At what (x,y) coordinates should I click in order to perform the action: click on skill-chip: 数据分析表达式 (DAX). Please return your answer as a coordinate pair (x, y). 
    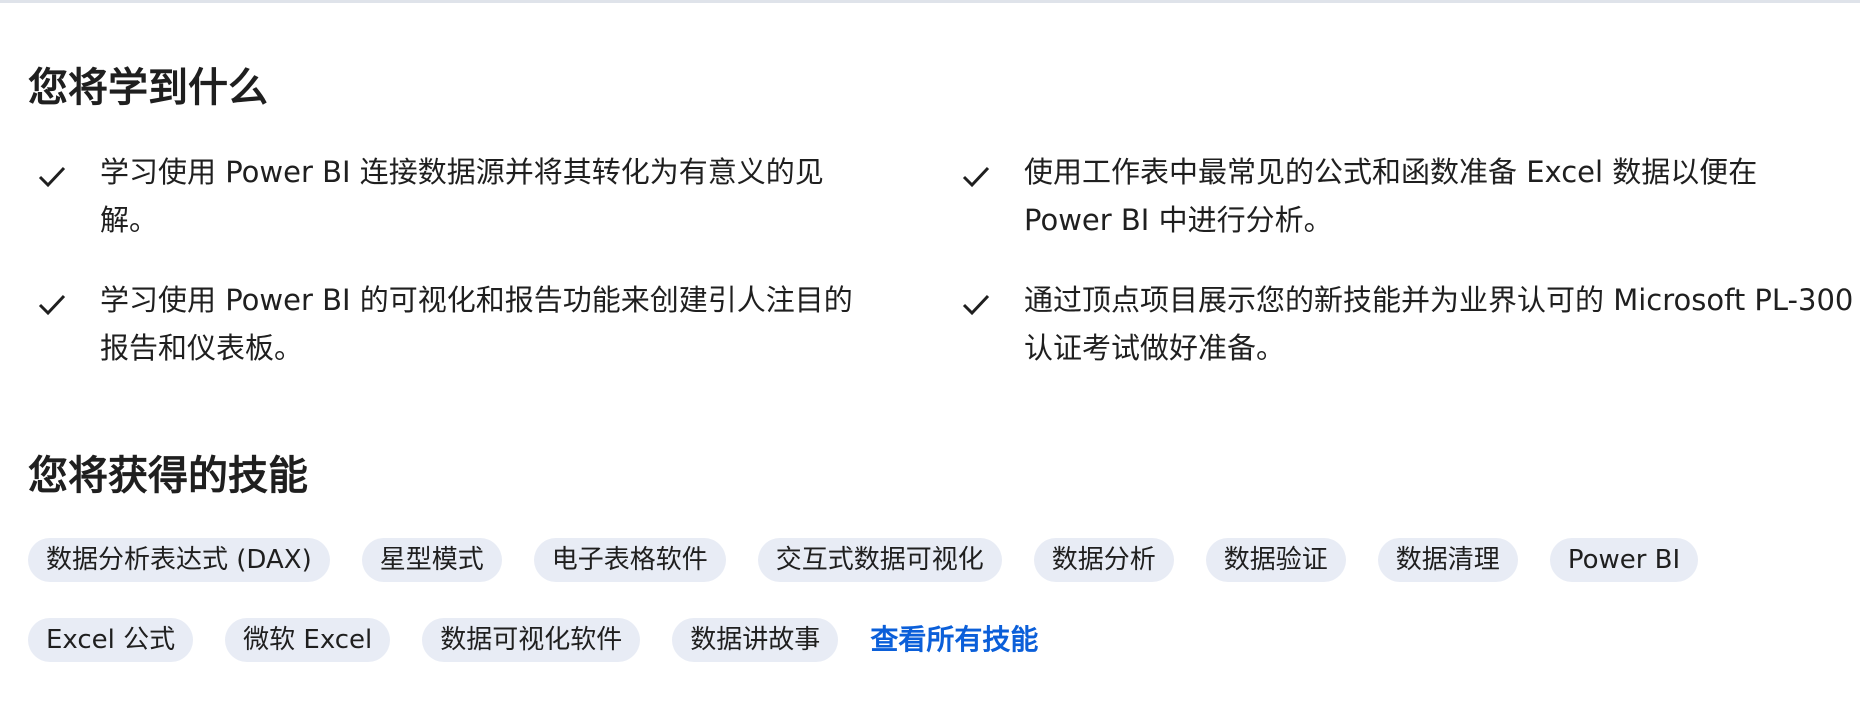
    Looking at the image, I should click on (179, 560).